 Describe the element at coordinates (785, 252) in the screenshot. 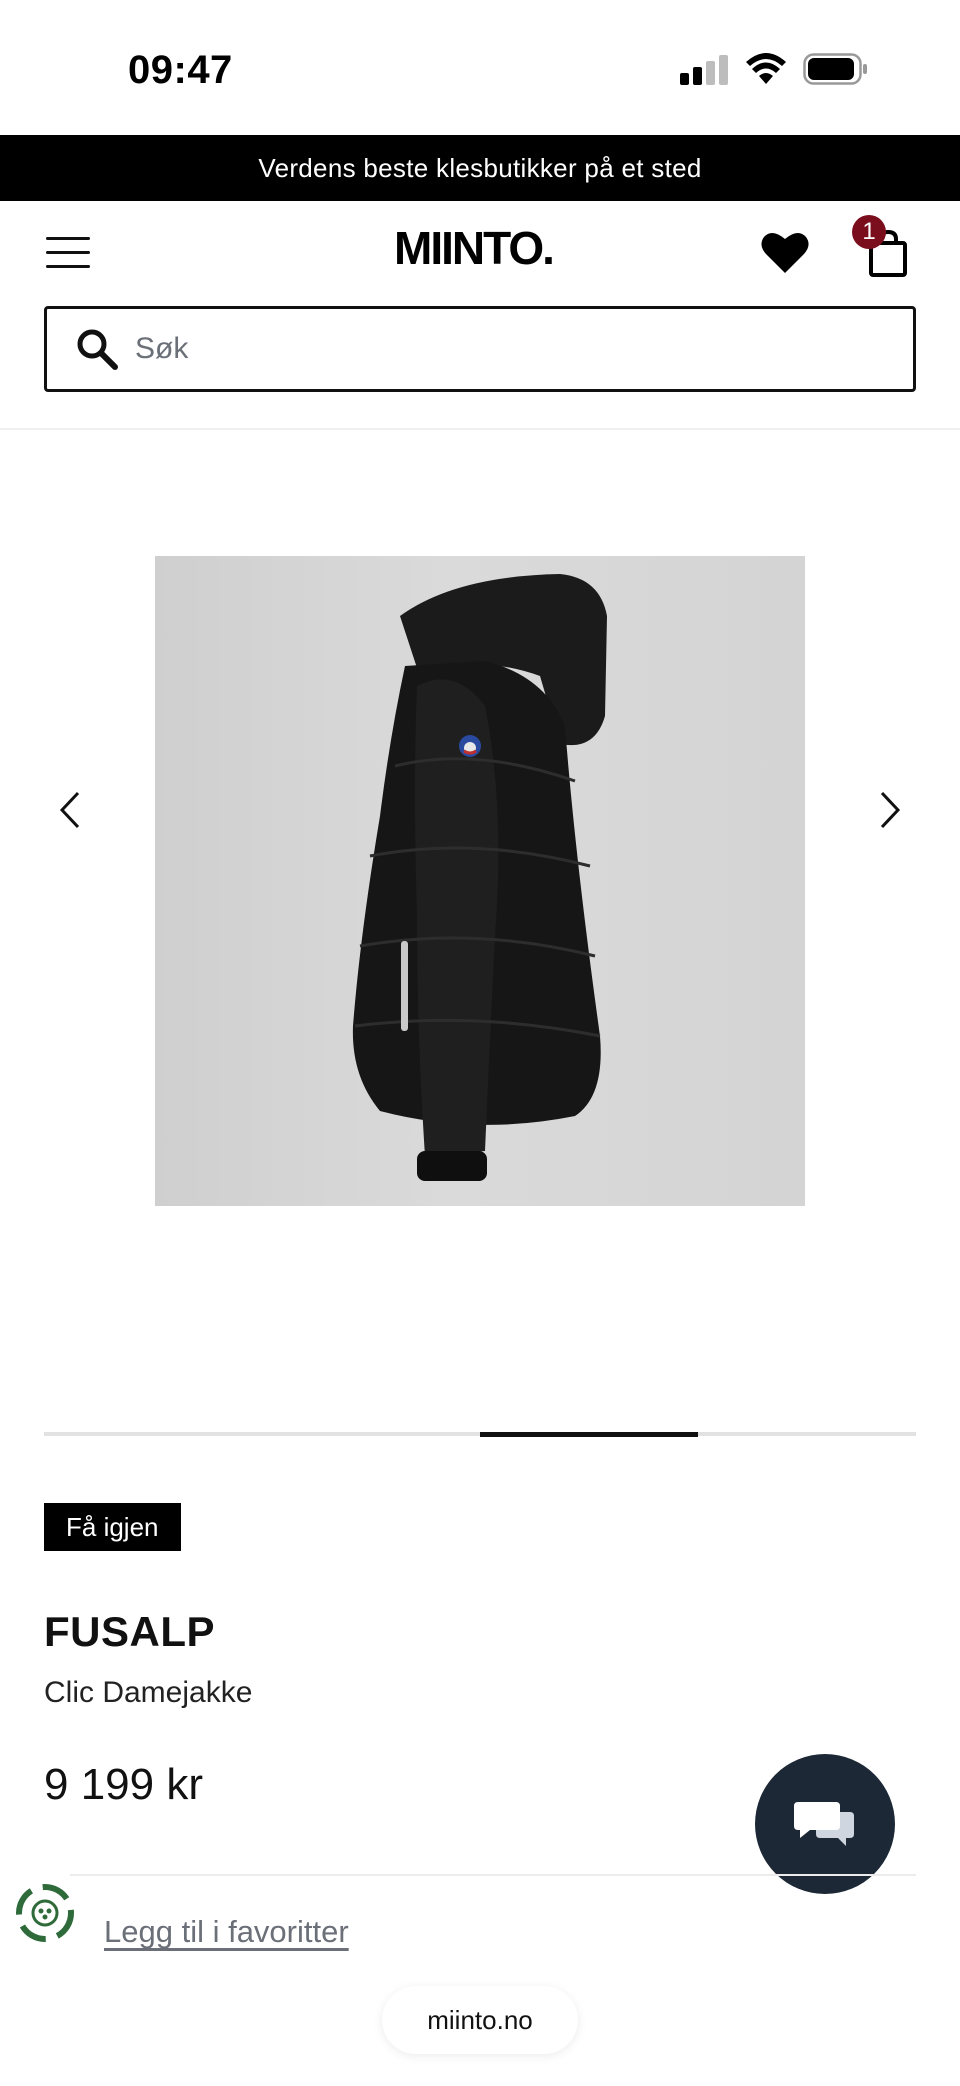

I see `heart-icon` at that location.